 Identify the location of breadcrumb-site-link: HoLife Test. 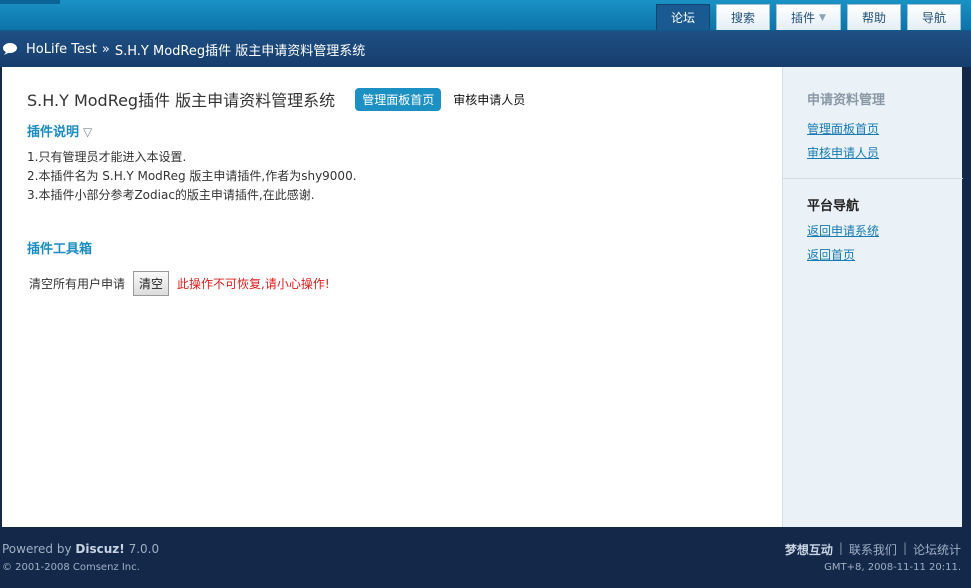
(61, 49).